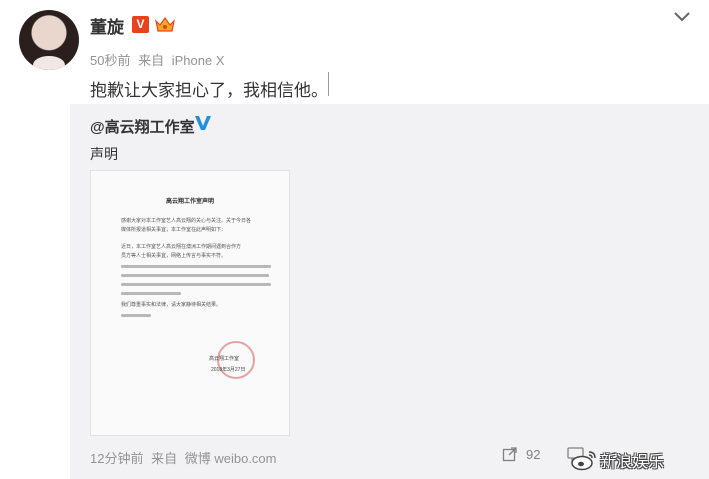 This screenshot has height=479, width=709. What do you see at coordinates (198, 60) in the screenshot?
I see `post-source: iPhone X` at bounding box center [198, 60].